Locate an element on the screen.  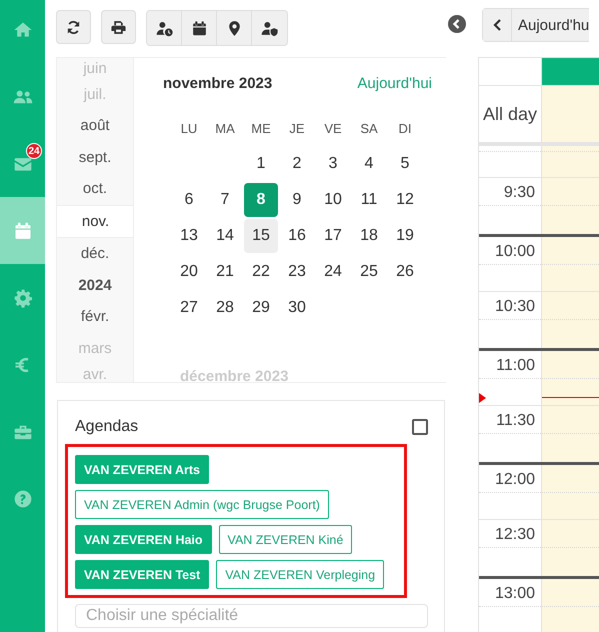
month-title: novembre 2023 is located at coordinates (217, 83).